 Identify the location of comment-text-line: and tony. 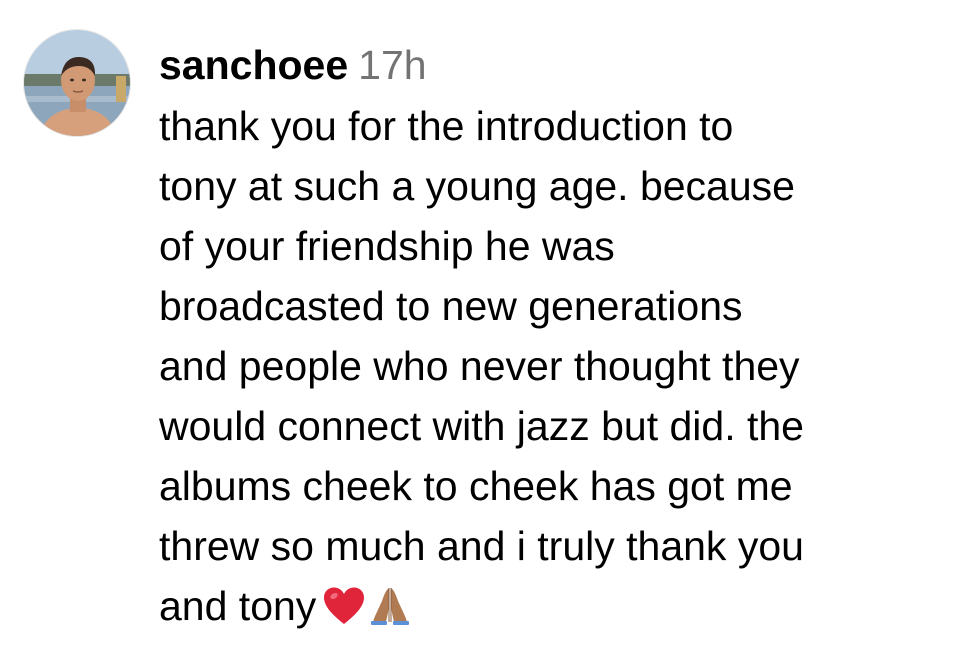
(238, 606).